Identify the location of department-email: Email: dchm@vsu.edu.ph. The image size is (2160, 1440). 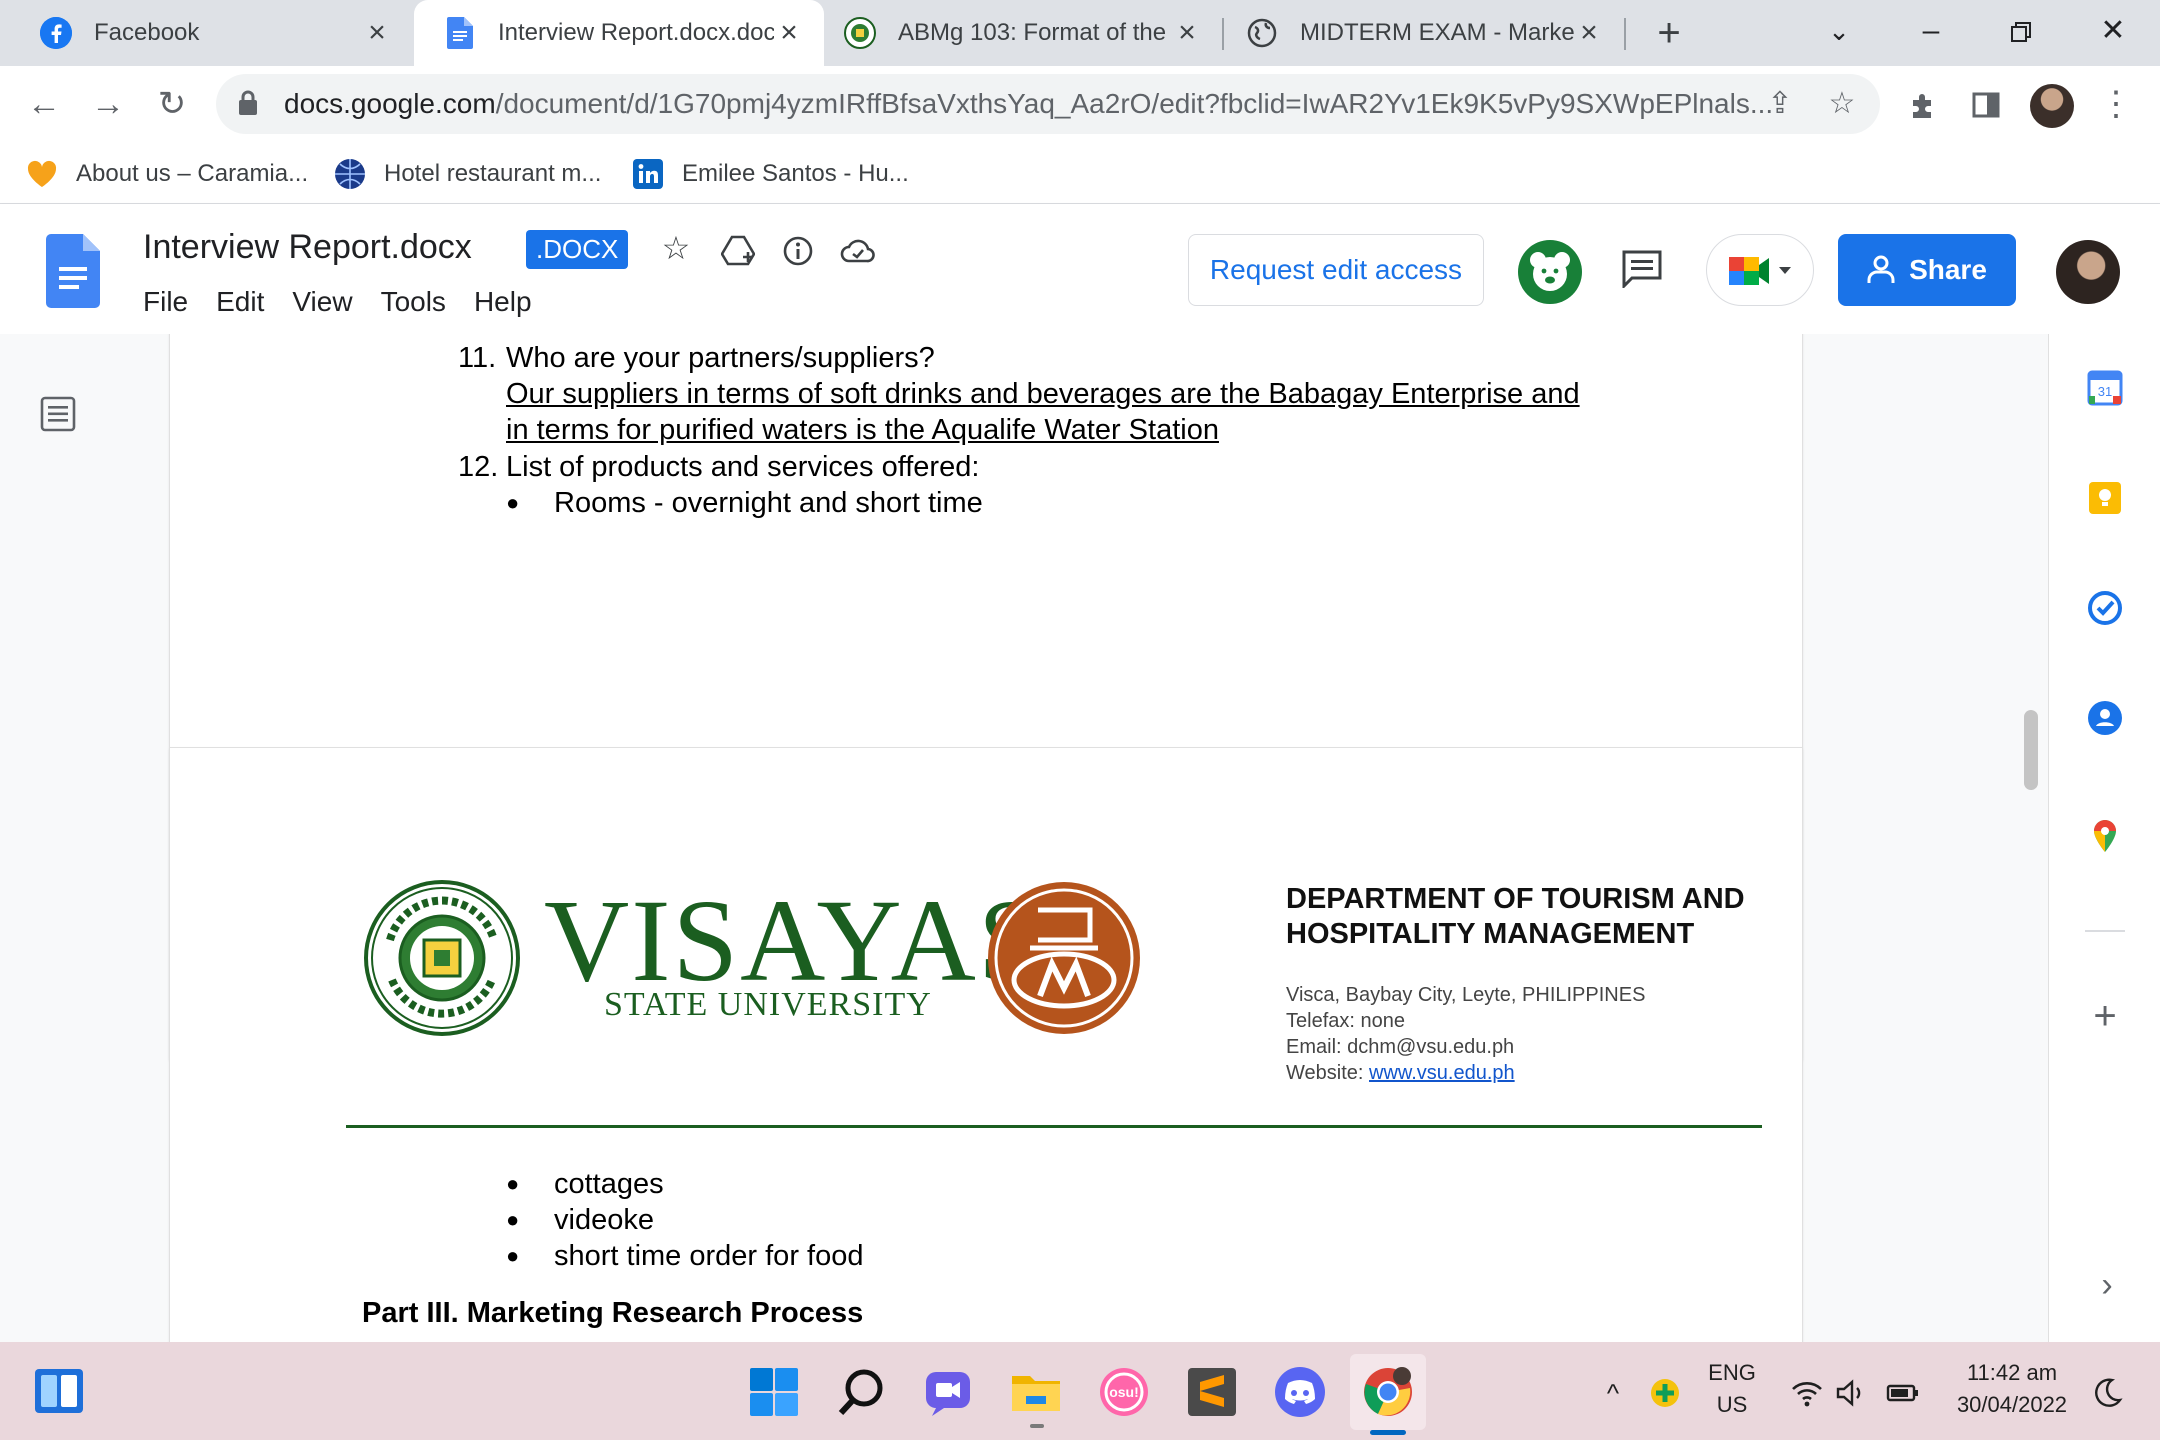
(1400, 1047).